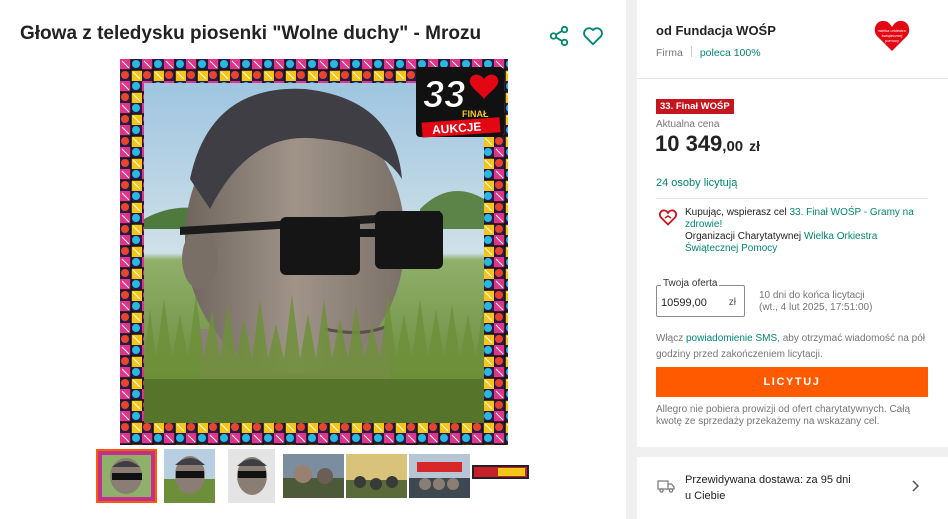  Describe the element at coordinates (444, 95) in the screenshot. I see `badge-number: 33` at that location.